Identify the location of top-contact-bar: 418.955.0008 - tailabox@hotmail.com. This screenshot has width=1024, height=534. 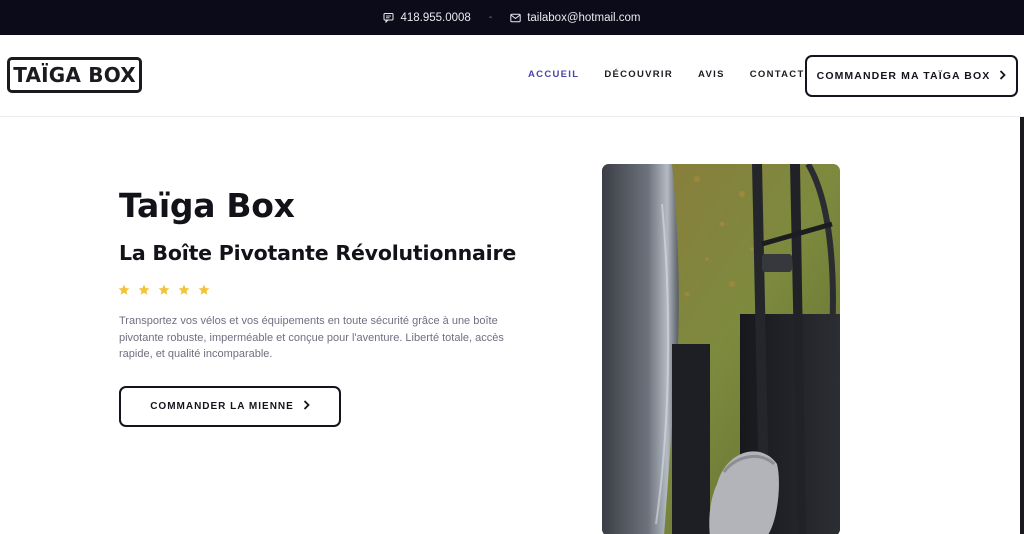
(512, 17).